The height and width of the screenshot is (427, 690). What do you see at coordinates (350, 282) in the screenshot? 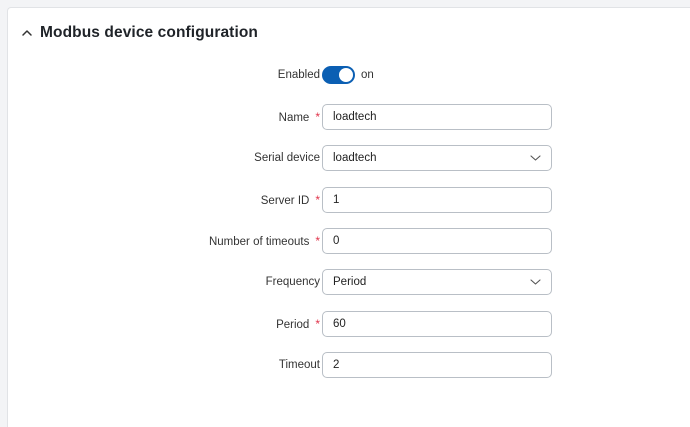
I see `frequency-value: Period` at bounding box center [350, 282].